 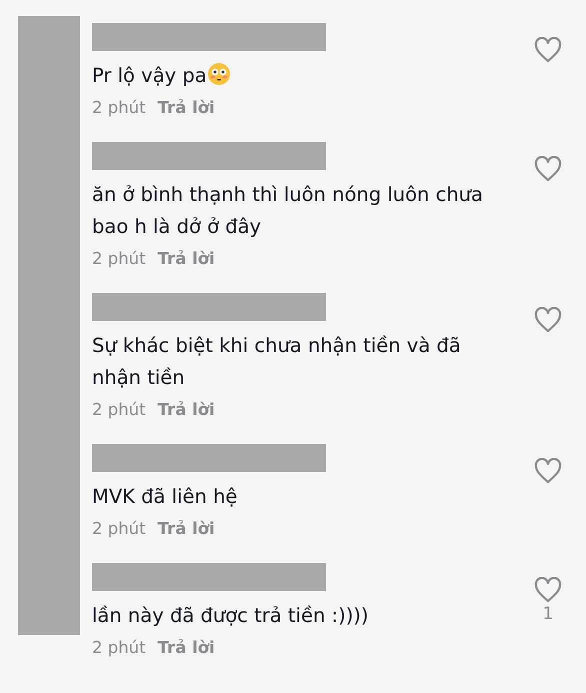 I want to click on comment-text: lần này đã được trả tiền :)))), so click(x=231, y=616).